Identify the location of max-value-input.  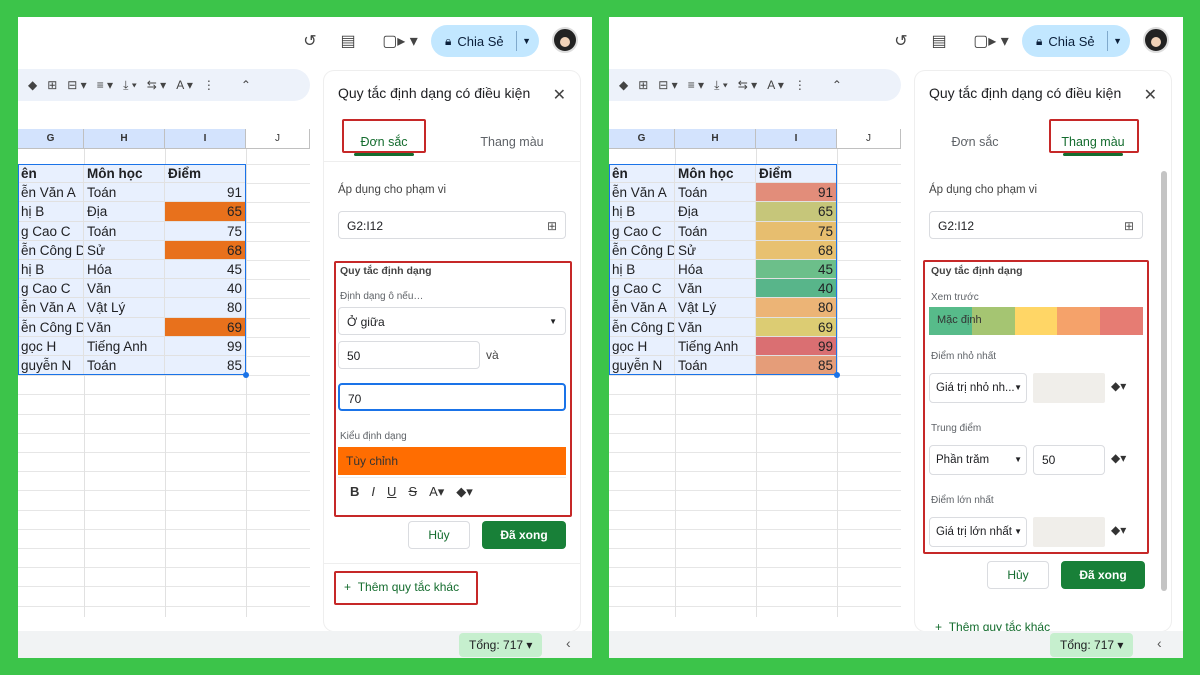
(1069, 532).